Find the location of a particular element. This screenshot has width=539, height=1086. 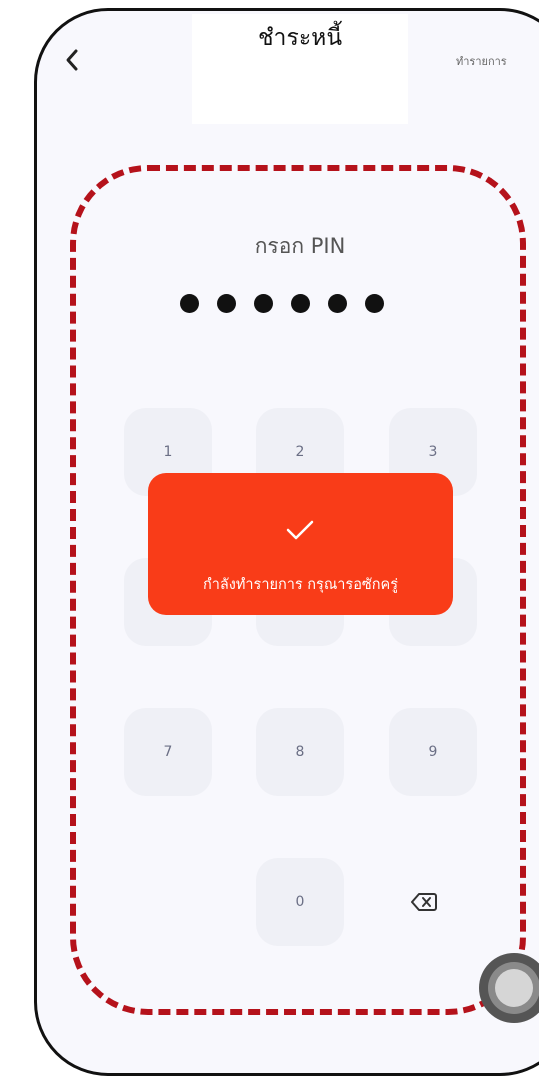

assistive-touch-center is located at coordinates (514, 988).